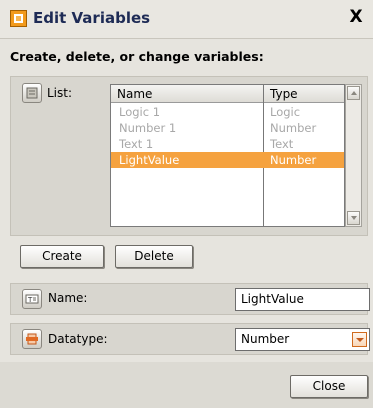 Image resolution: width=373 pixels, height=408 pixels. I want to click on name-label: Name:, so click(68, 298).